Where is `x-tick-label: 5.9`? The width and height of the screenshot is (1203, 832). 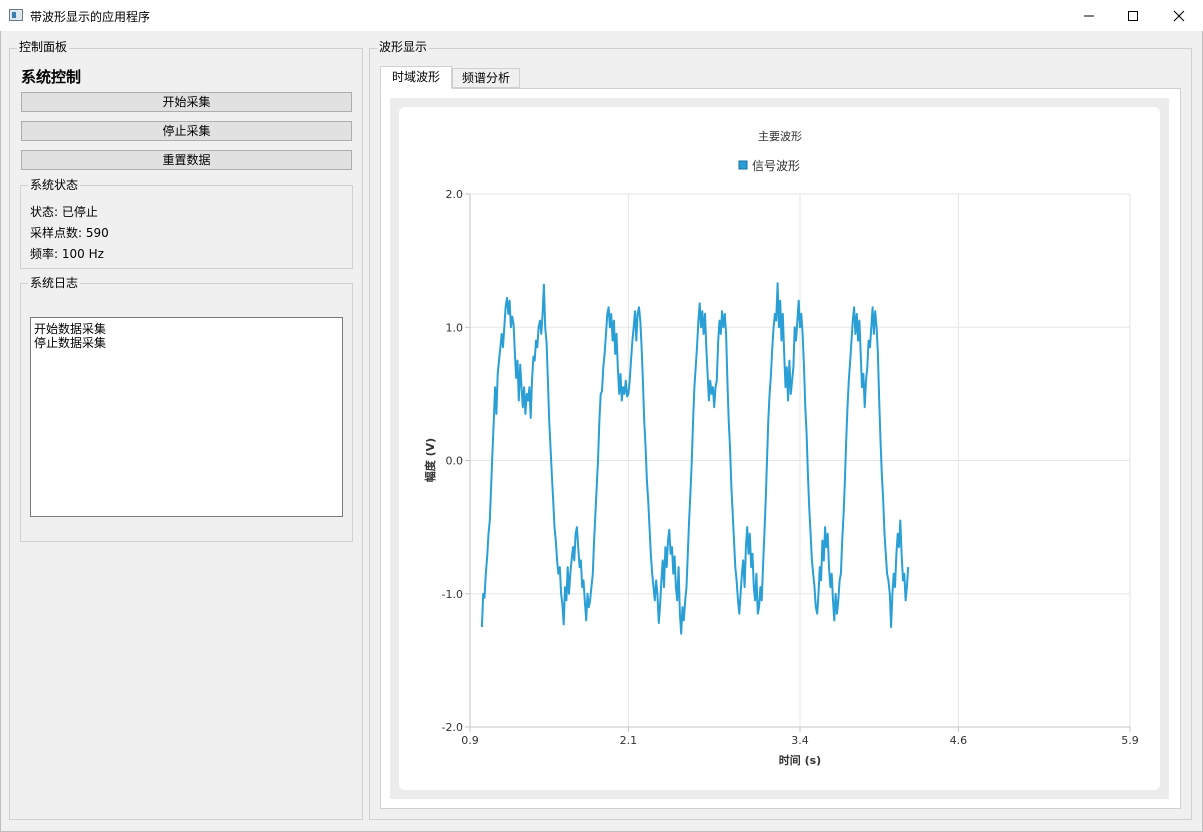 x-tick-label: 5.9 is located at coordinates (1130, 740).